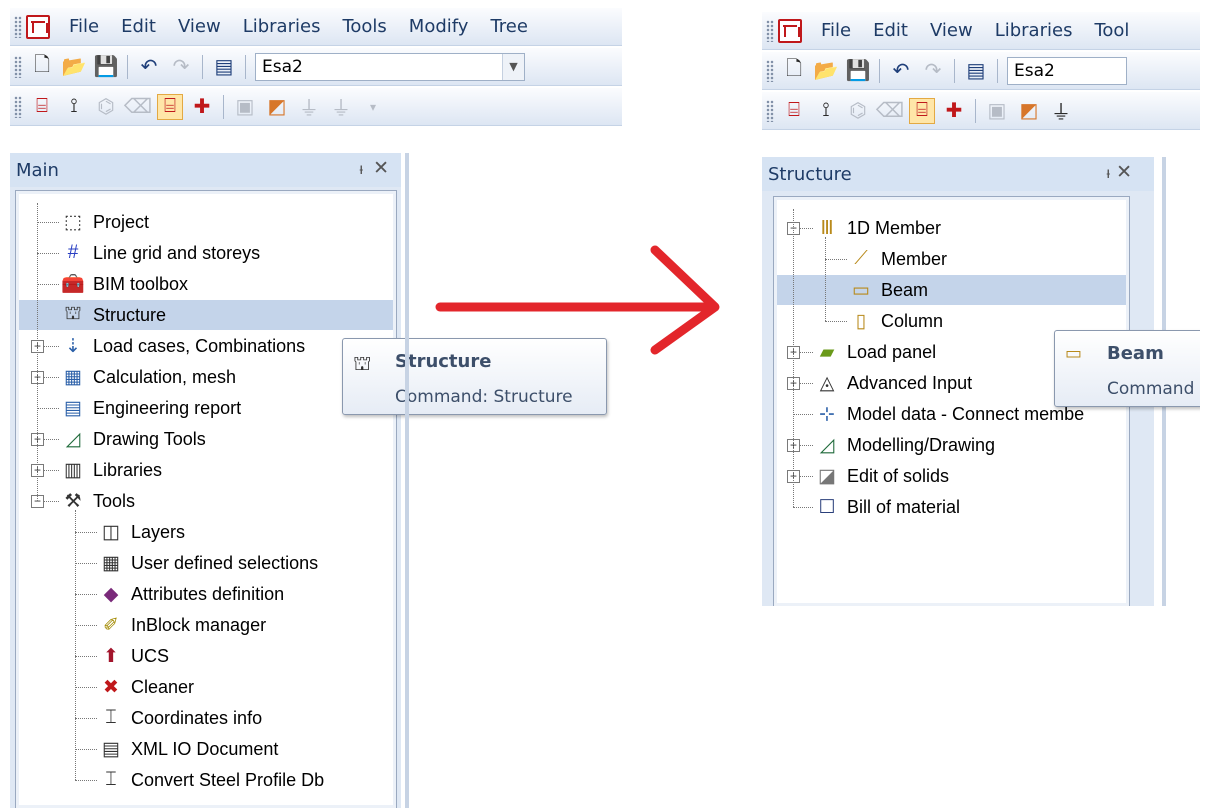  Describe the element at coordinates (182, 625) in the screenshot. I see `tree-item: ✐ InBlock manager` at that location.